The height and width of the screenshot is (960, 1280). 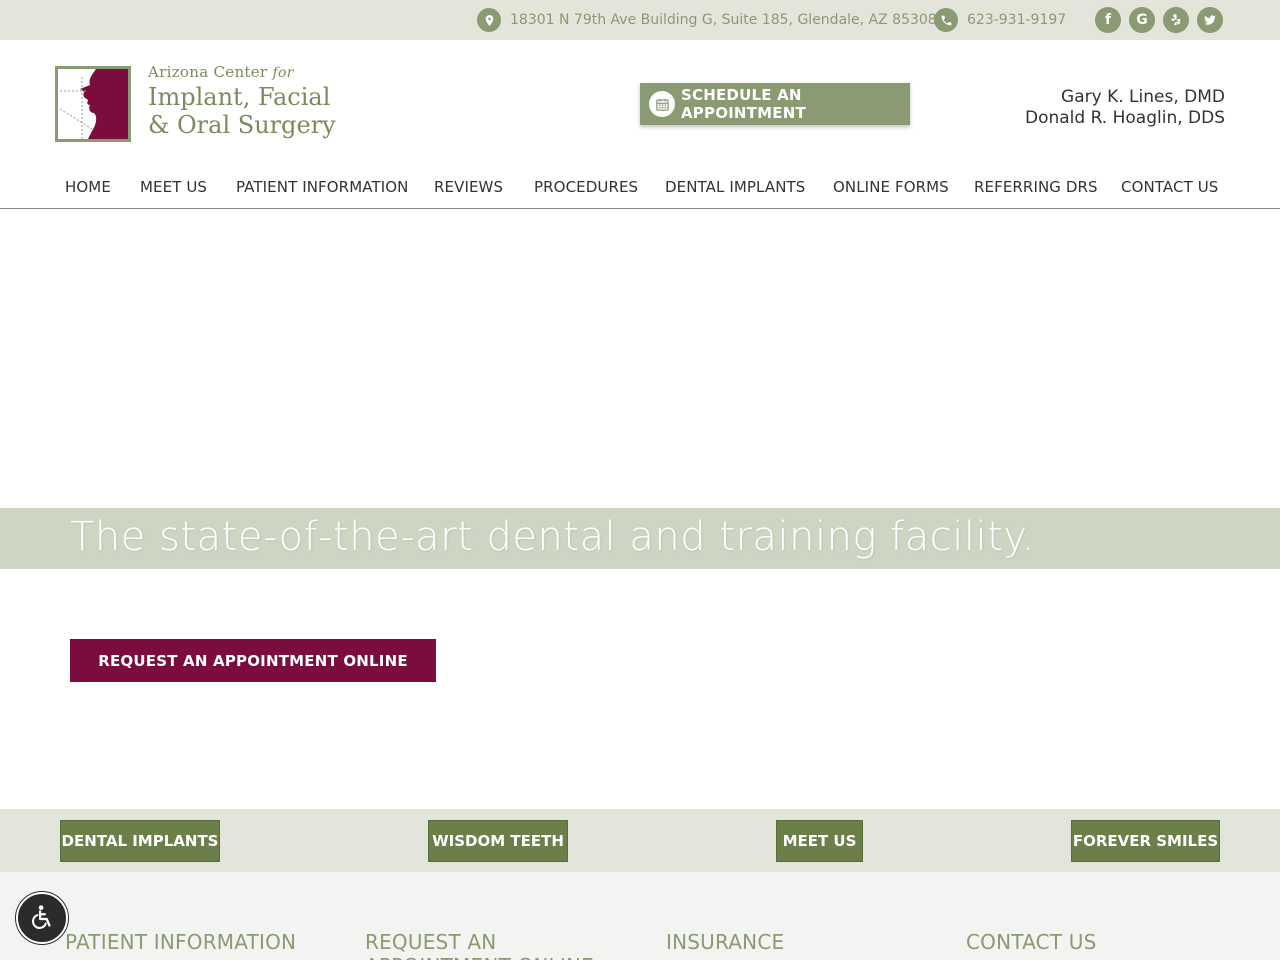 I want to click on request-appointment-button: REQUEST AN APPOINTMENT ONLINE, so click(x=253, y=660).